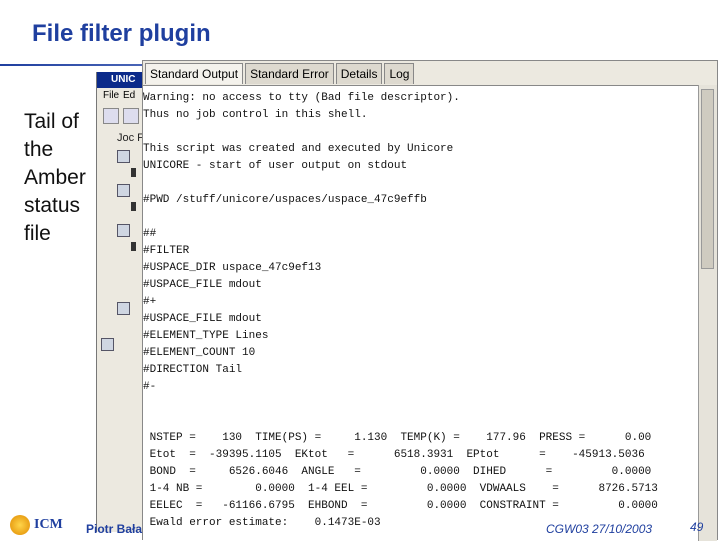  I want to click on window-titlebar: UNIC, so click(121, 80).